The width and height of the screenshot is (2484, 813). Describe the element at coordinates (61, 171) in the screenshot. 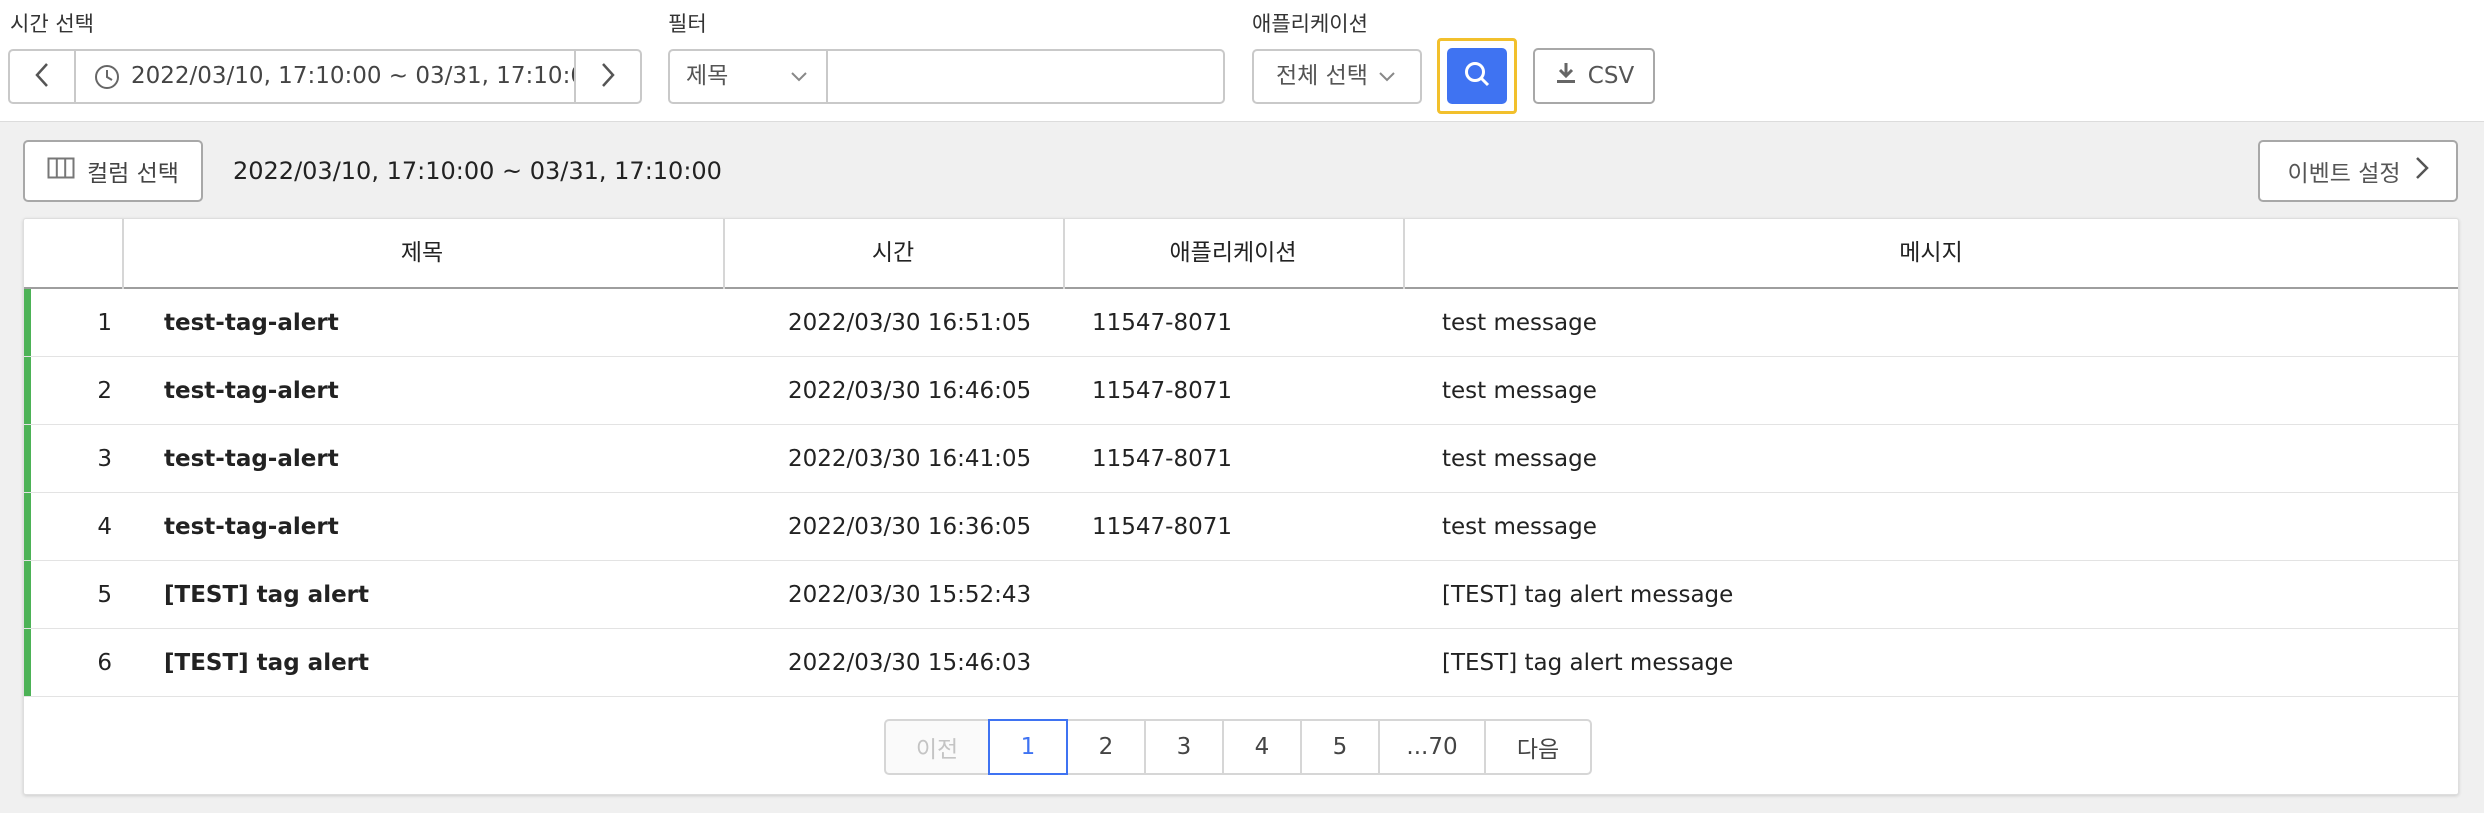

I see `columns-icon` at that location.